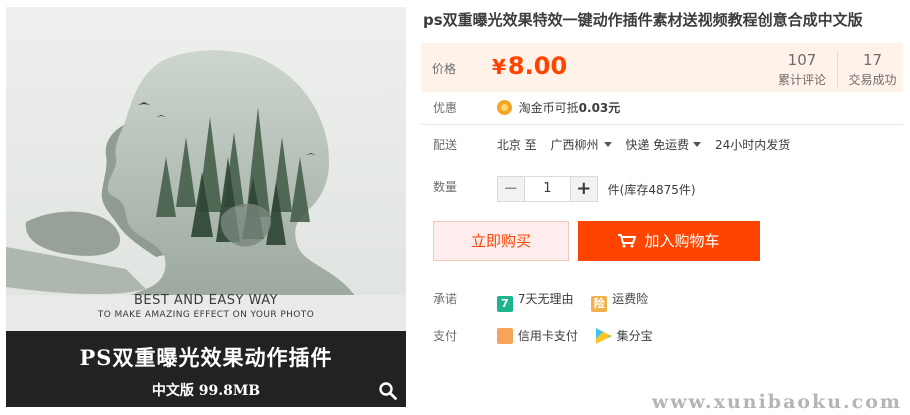 The image size is (910, 415). What do you see at coordinates (627, 241) in the screenshot?
I see `cart-icon` at bounding box center [627, 241].